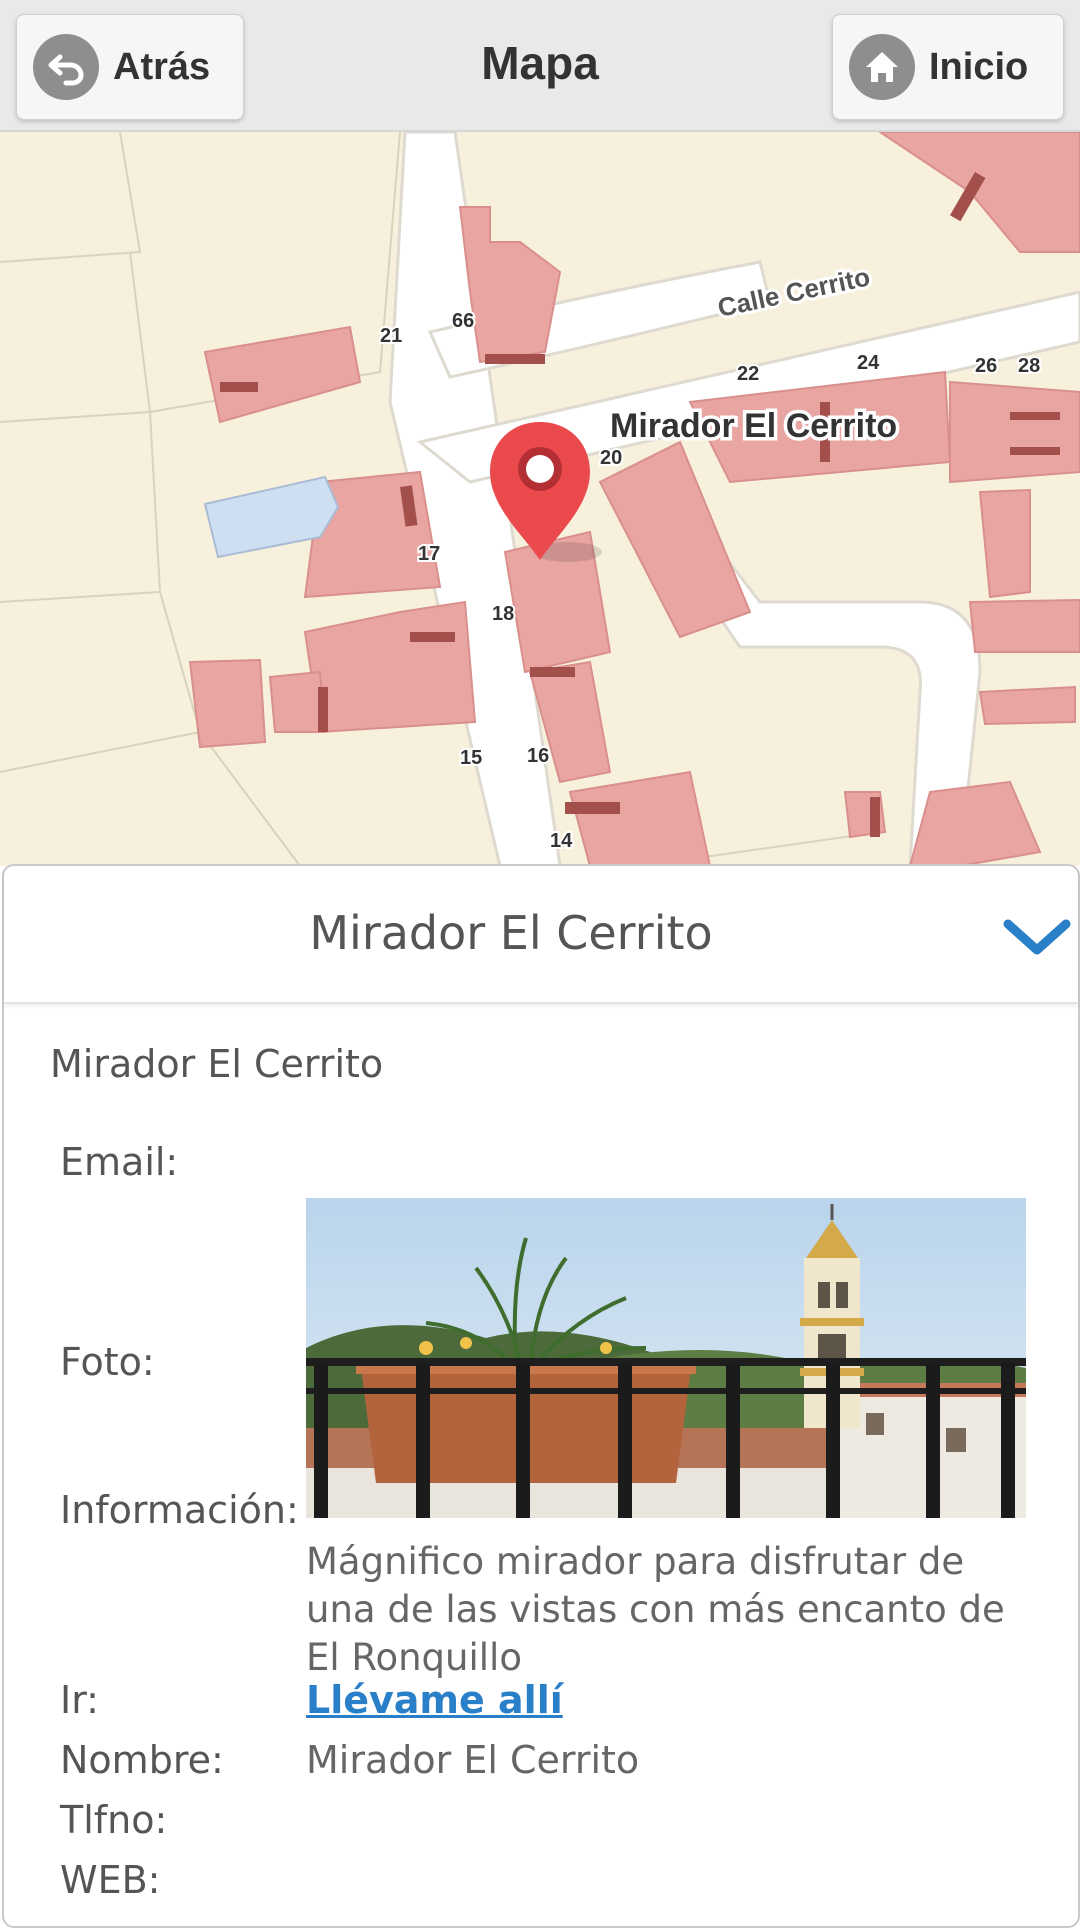  What do you see at coordinates (882, 67) in the screenshot?
I see `home-icon` at bounding box center [882, 67].